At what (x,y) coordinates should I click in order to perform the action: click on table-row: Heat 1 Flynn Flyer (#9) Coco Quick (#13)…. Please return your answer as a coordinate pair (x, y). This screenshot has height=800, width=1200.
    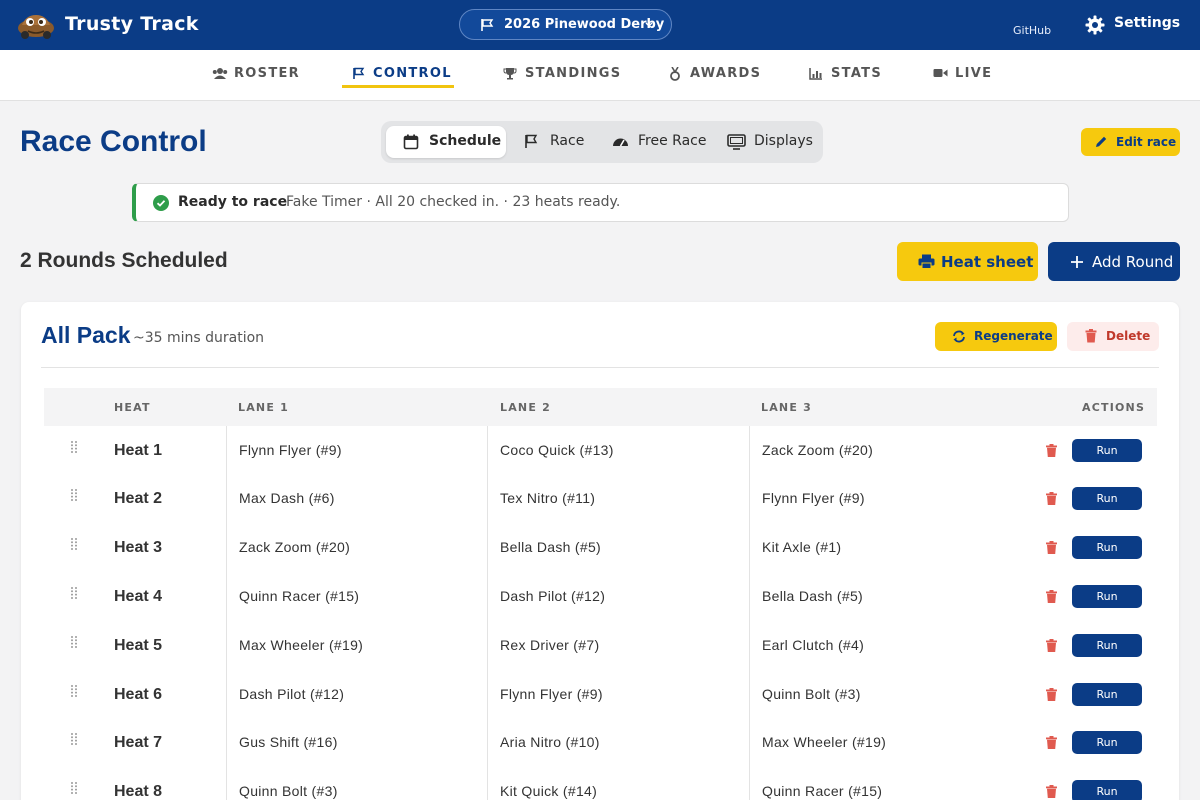
    Looking at the image, I should click on (600, 450).